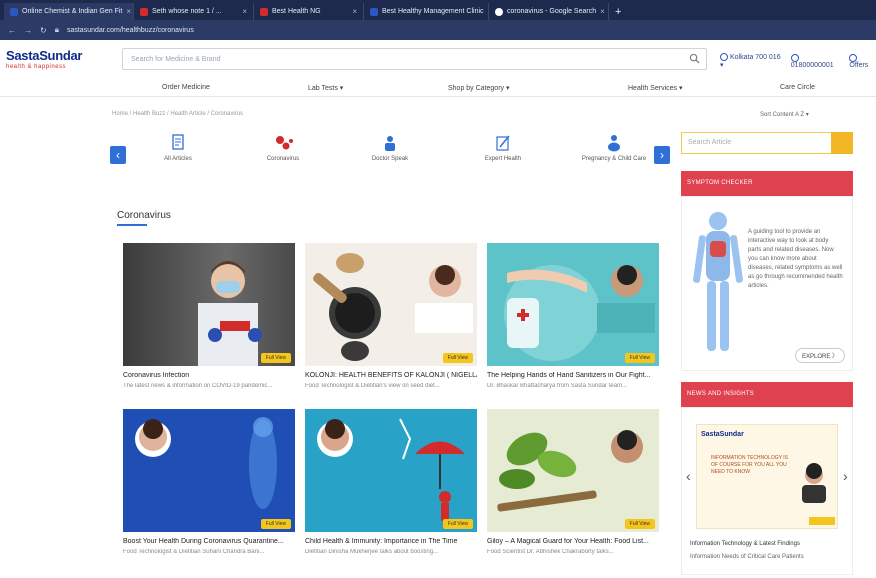 The image size is (876, 578). I want to click on offers-link: Offers, so click(862, 61).